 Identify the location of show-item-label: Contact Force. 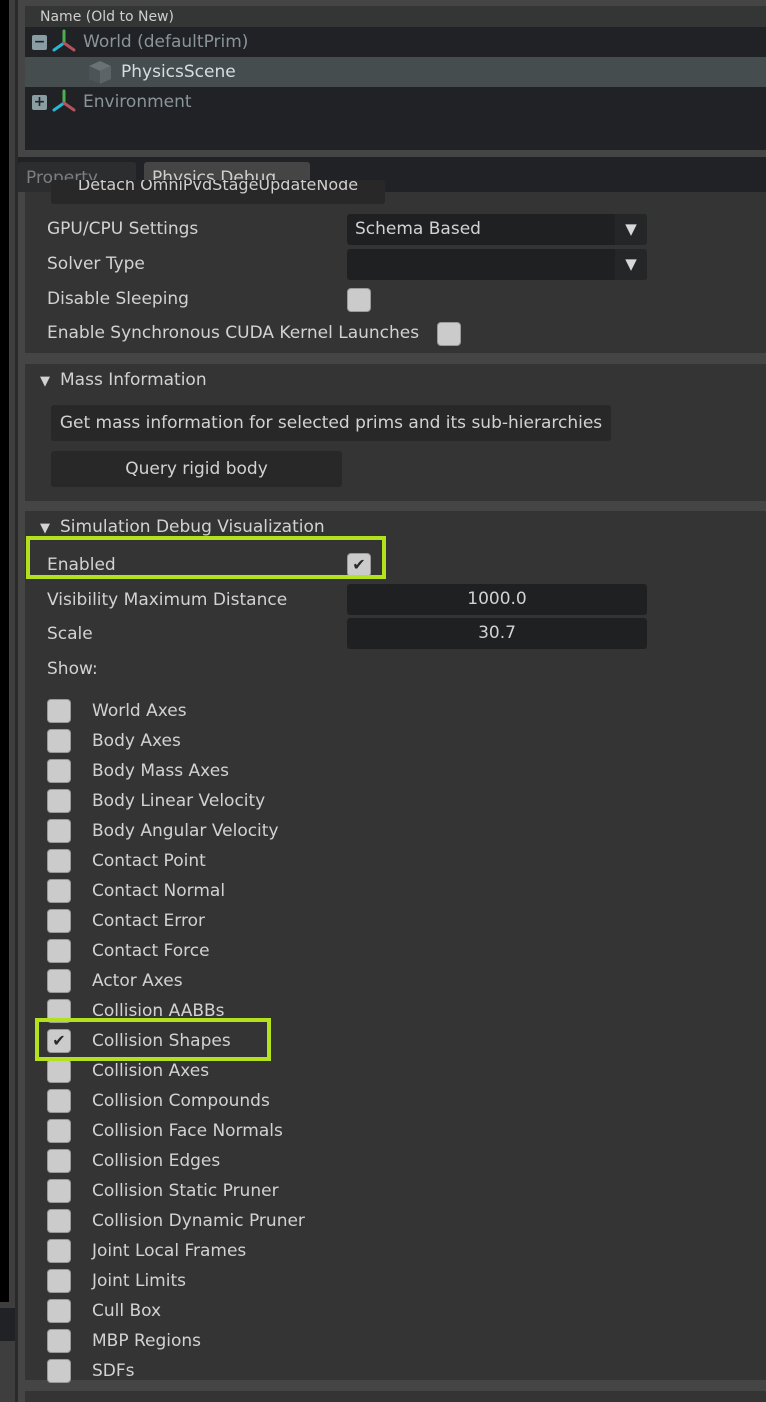
(151, 951).